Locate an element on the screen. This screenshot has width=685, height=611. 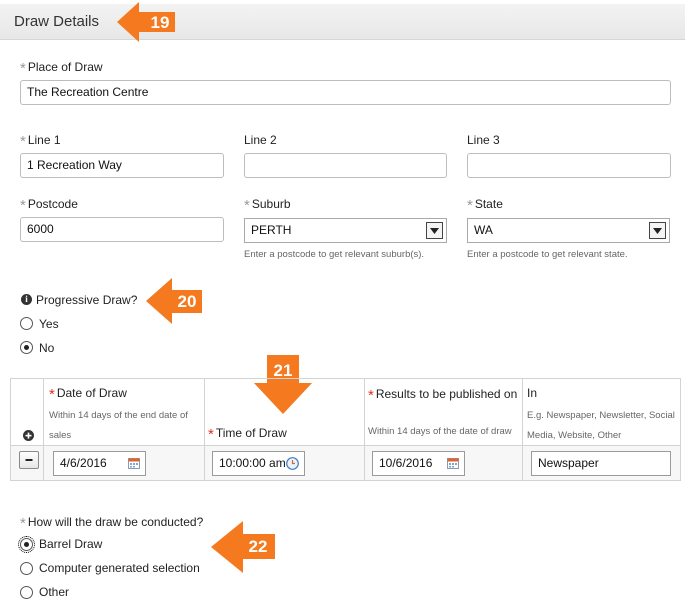
suburb-label: * Suburb is located at coordinates (267, 204).